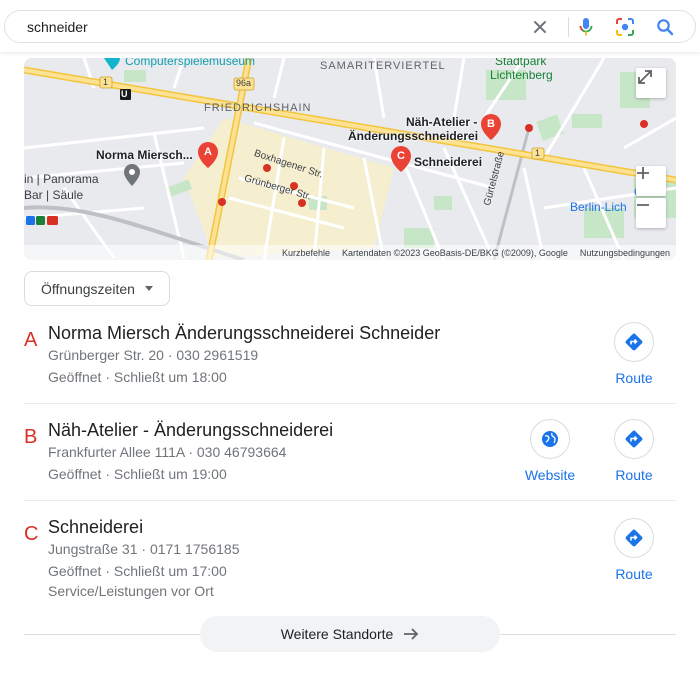 Image resolution: width=700 pixels, height=700 pixels. Describe the element at coordinates (586, 27) in the screenshot. I see `microphone-icon` at that location.